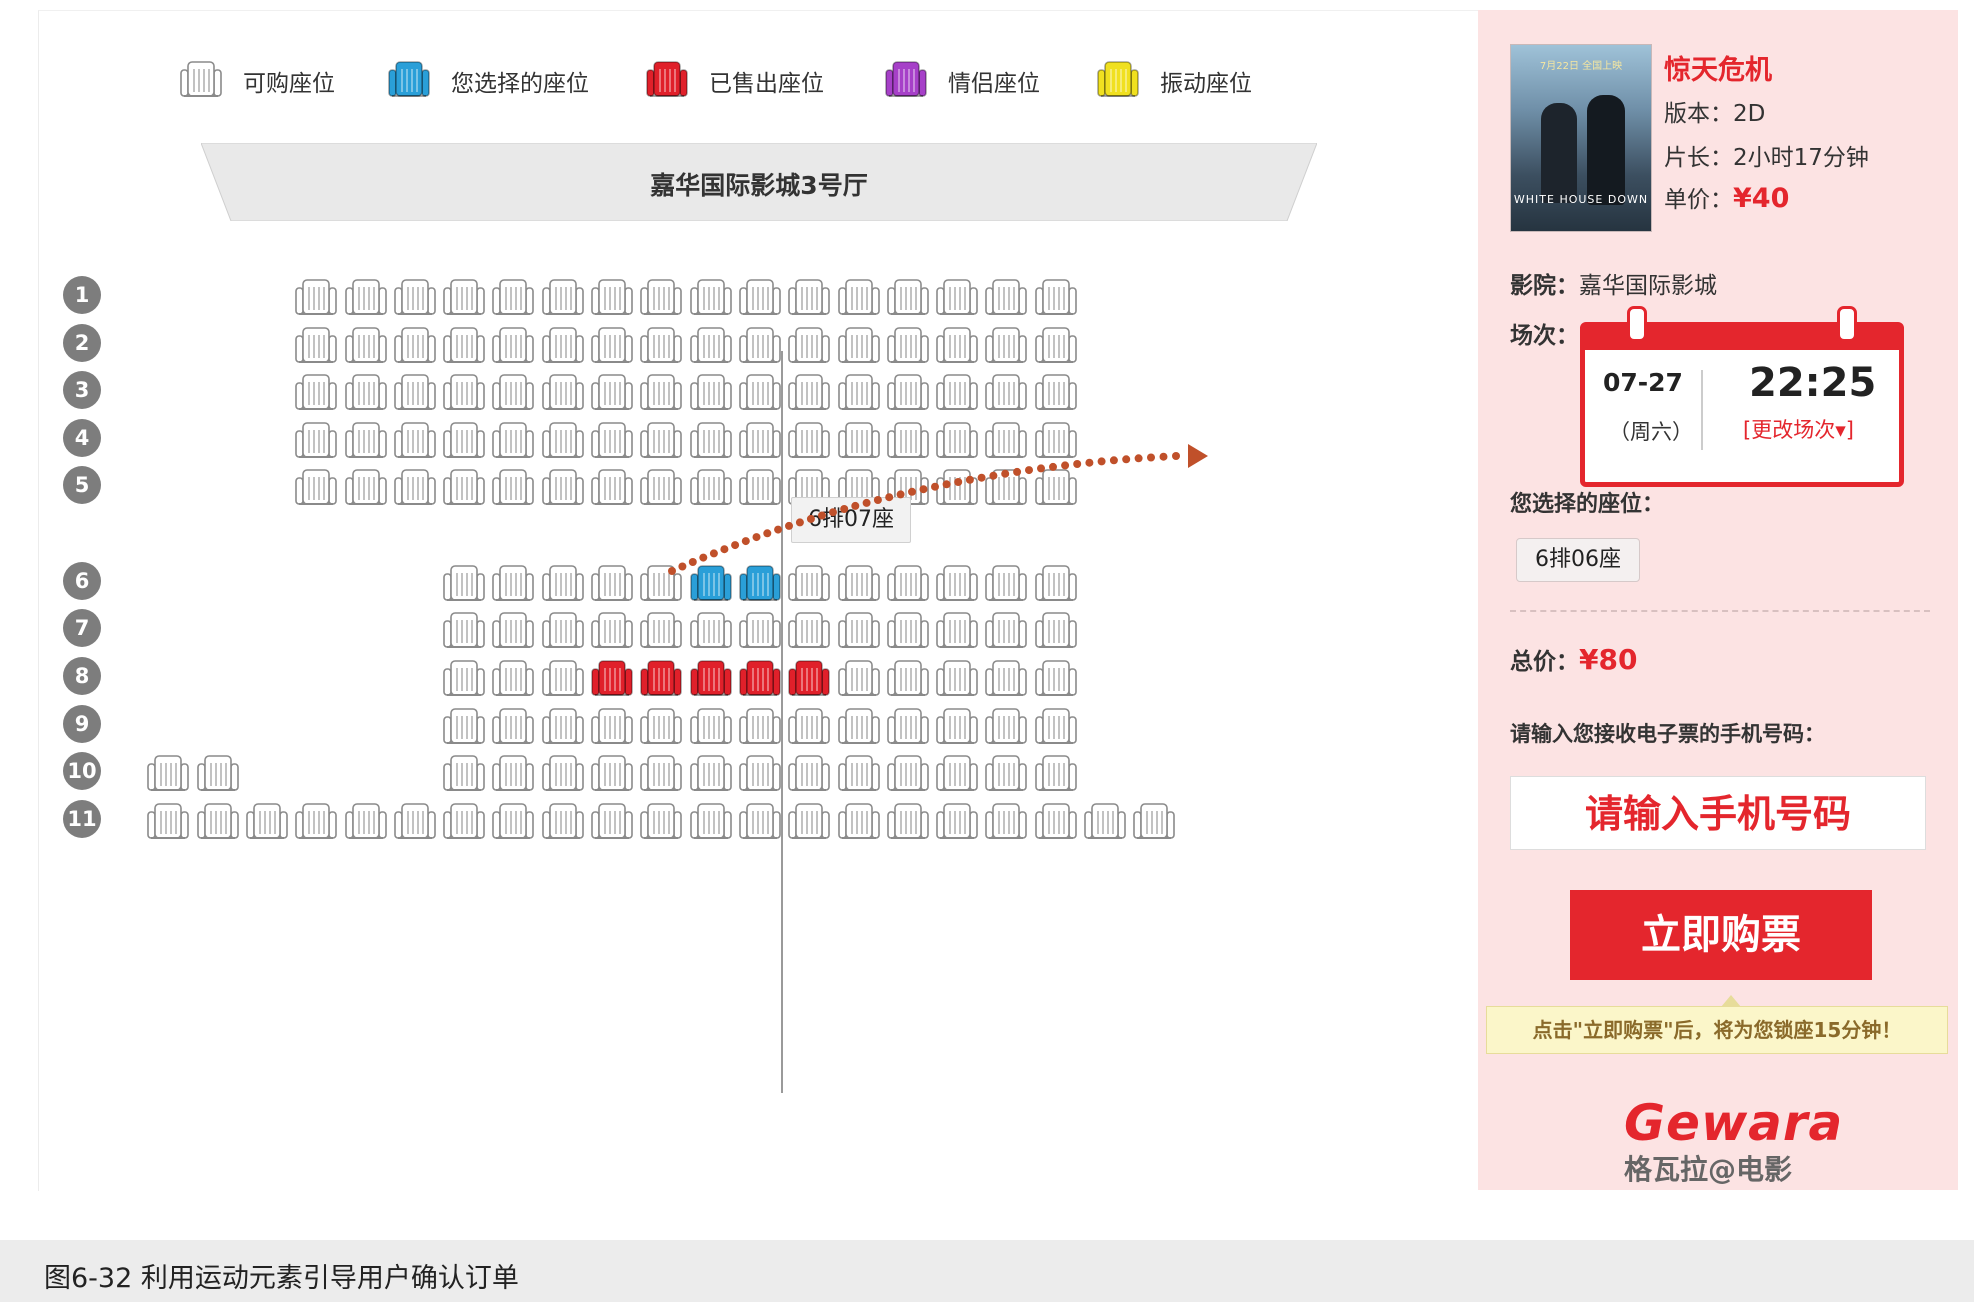 The image size is (1974, 1302). What do you see at coordinates (1721, 935) in the screenshot?
I see `buy-now-button: 立即购票` at bounding box center [1721, 935].